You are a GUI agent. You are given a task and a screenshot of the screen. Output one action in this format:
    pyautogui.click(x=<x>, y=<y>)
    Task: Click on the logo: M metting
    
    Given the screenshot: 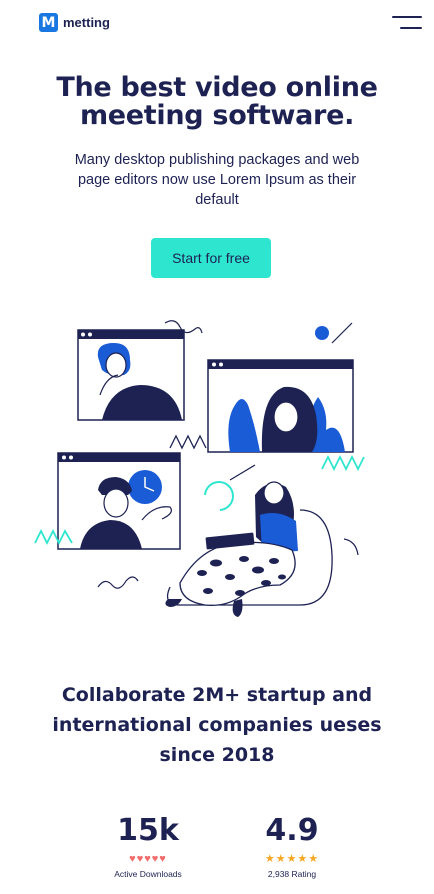 What is the action you would take?
    pyautogui.click(x=74, y=22)
    